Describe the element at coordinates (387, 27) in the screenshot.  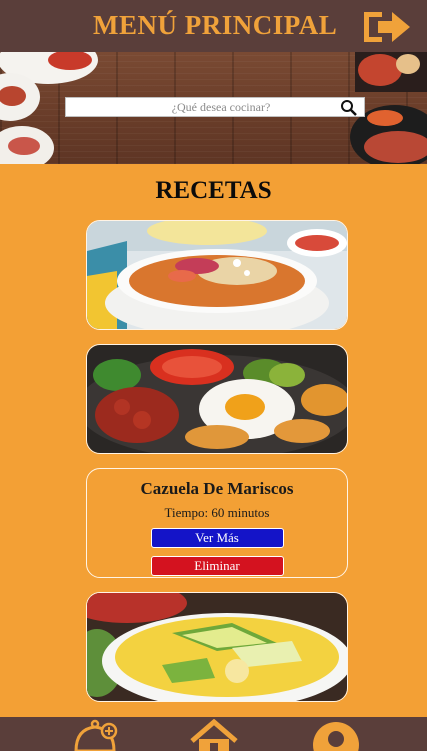
I see `logout-arrow-icon` at that location.